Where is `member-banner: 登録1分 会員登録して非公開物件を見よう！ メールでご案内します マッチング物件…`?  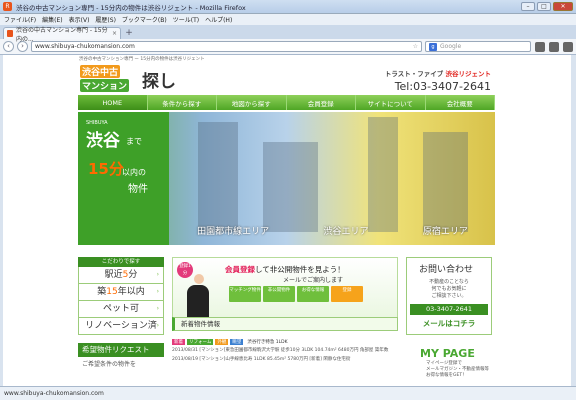 member-banner: 登録1分 会員登録して非公開物件を見よう！ メールでご案内します マッチング物件… is located at coordinates (285, 291).